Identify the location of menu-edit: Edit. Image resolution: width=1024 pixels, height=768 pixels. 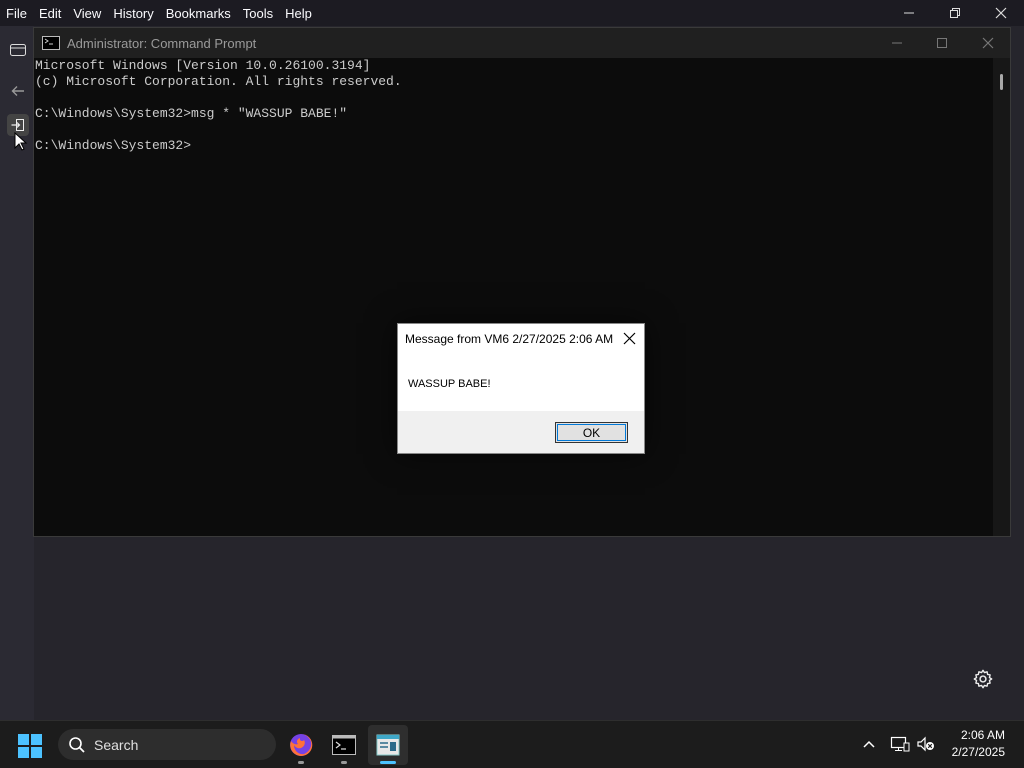
(50, 13).